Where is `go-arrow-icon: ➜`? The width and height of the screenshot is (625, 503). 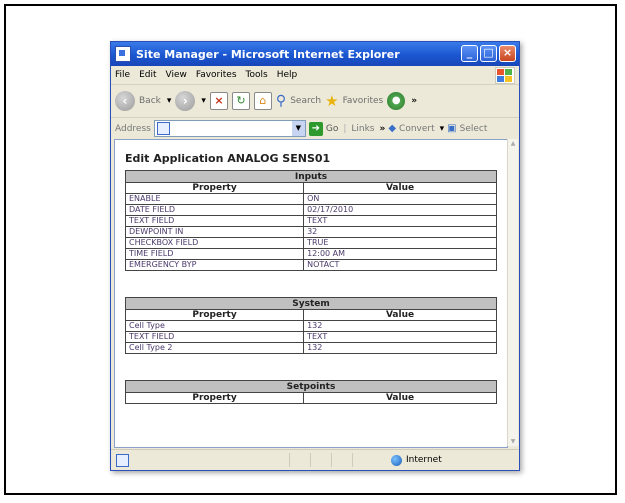
go-arrow-icon: ➜ is located at coordinates (315, 128).